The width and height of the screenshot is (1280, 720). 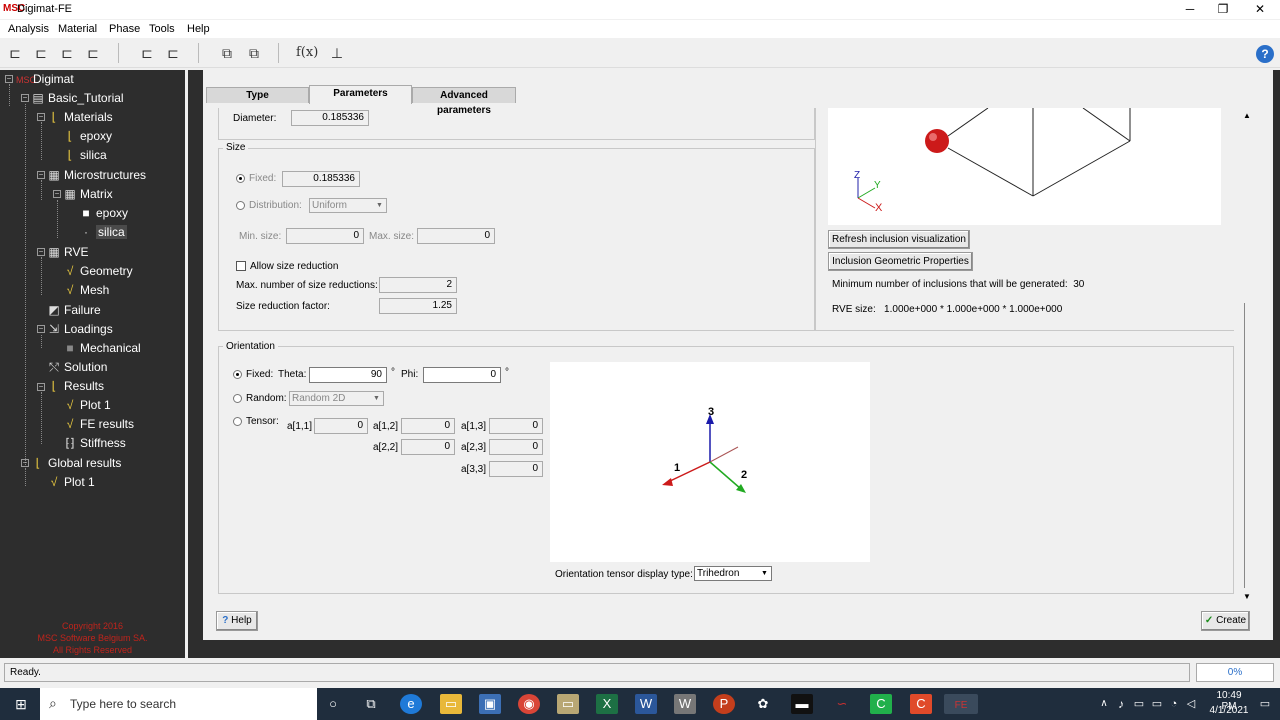 What do you see at coordinates (162, 29) in the screenshot?
I see `menu-tools: Tools` at bounding box center [162, 29].